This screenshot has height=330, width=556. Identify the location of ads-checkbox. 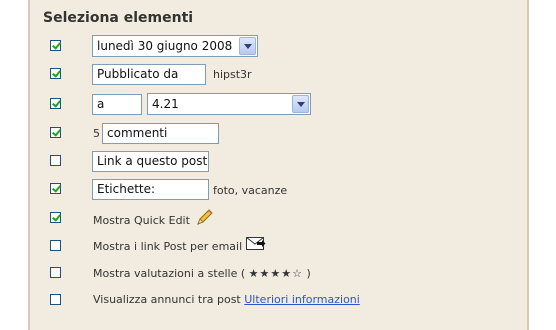
(55, 299).